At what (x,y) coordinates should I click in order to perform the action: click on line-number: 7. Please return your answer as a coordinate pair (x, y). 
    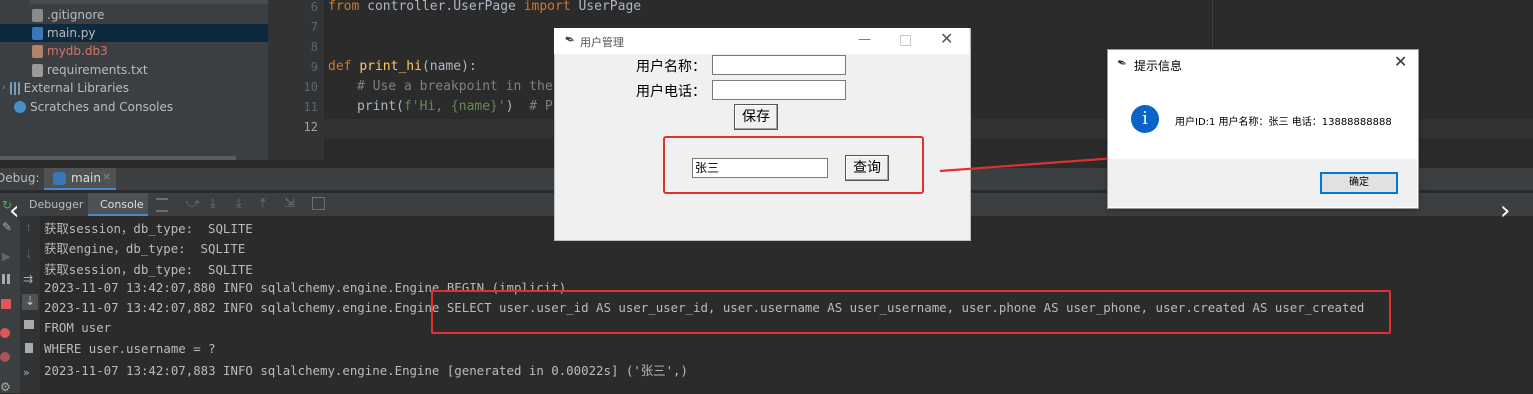
    Looking at the image, I should click on (314, 27).